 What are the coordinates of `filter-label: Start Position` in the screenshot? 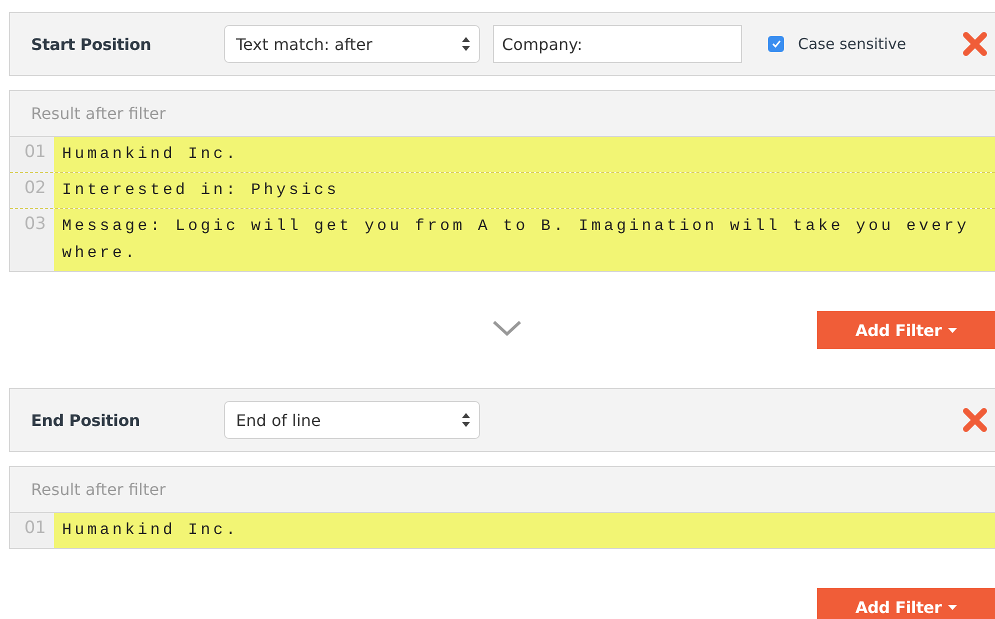 It's located at (91, 44).